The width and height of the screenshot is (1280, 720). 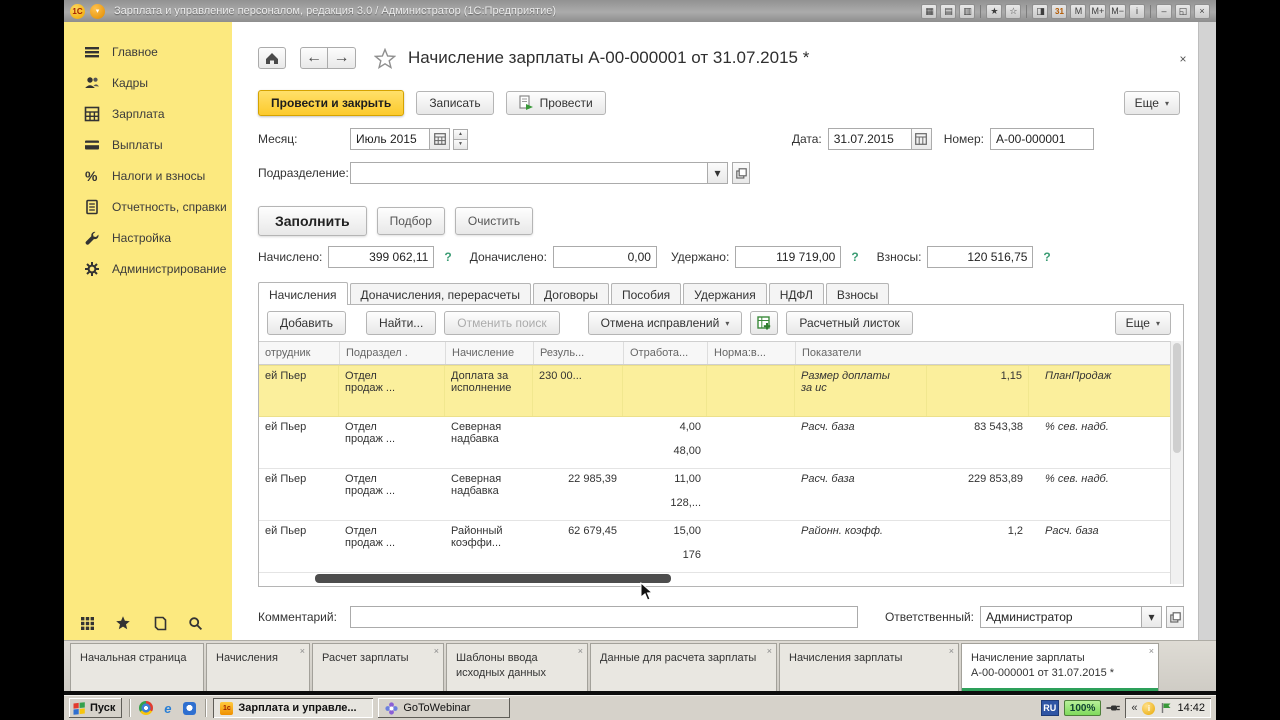 What do you see at coordinates (529, 173) in the screenshot?
I see `department-input` at bounding box center [529, 173].